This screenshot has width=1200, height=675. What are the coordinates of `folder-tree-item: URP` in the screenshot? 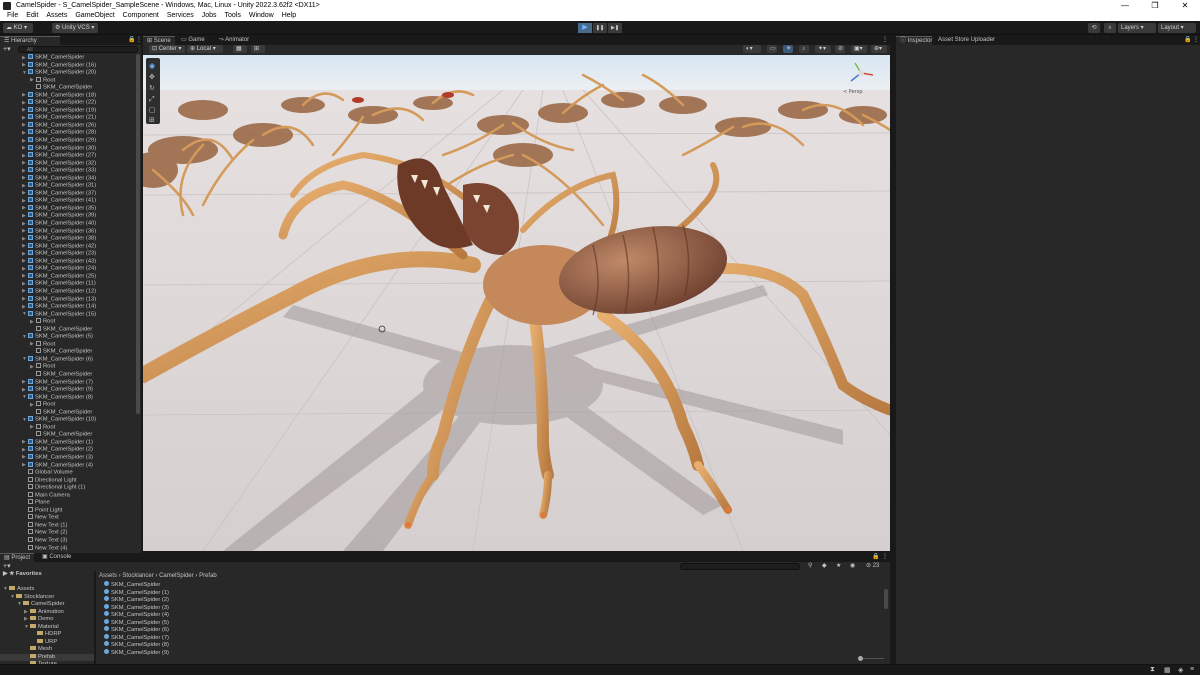 It's located at (47, 642).